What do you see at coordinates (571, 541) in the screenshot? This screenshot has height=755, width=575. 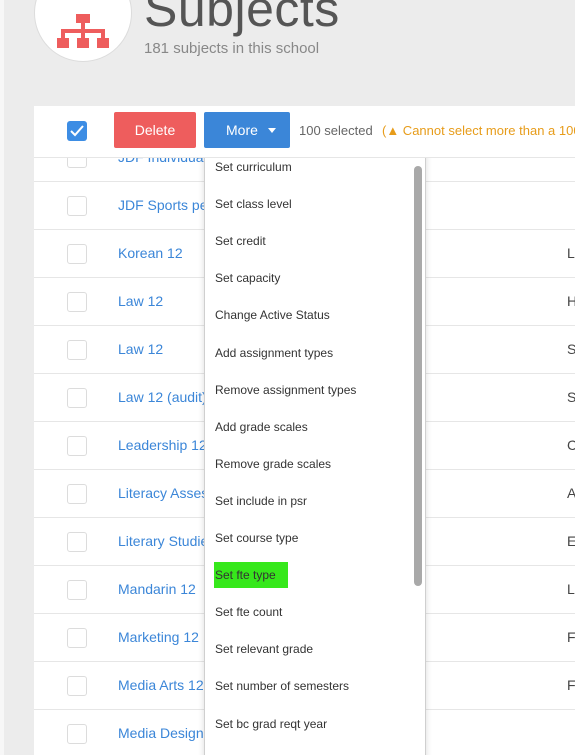 I see `subject-extra-column: E` at bounding box center [571, 541].